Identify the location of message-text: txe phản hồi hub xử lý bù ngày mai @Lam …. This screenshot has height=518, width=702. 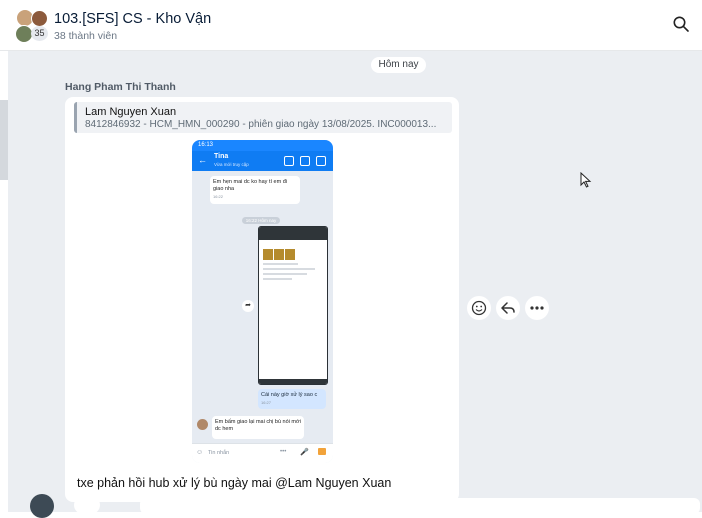
(234, 483).